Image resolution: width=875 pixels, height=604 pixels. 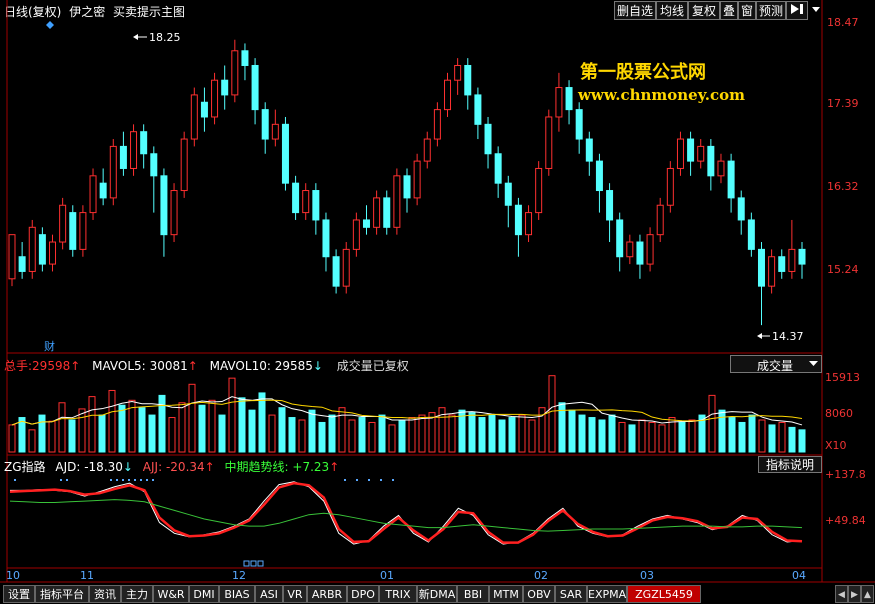 What do you see at coordinates (334, 467) in the screenshot?
I see `up-arrow-icon: ↑` at bounding box center [334, 467].